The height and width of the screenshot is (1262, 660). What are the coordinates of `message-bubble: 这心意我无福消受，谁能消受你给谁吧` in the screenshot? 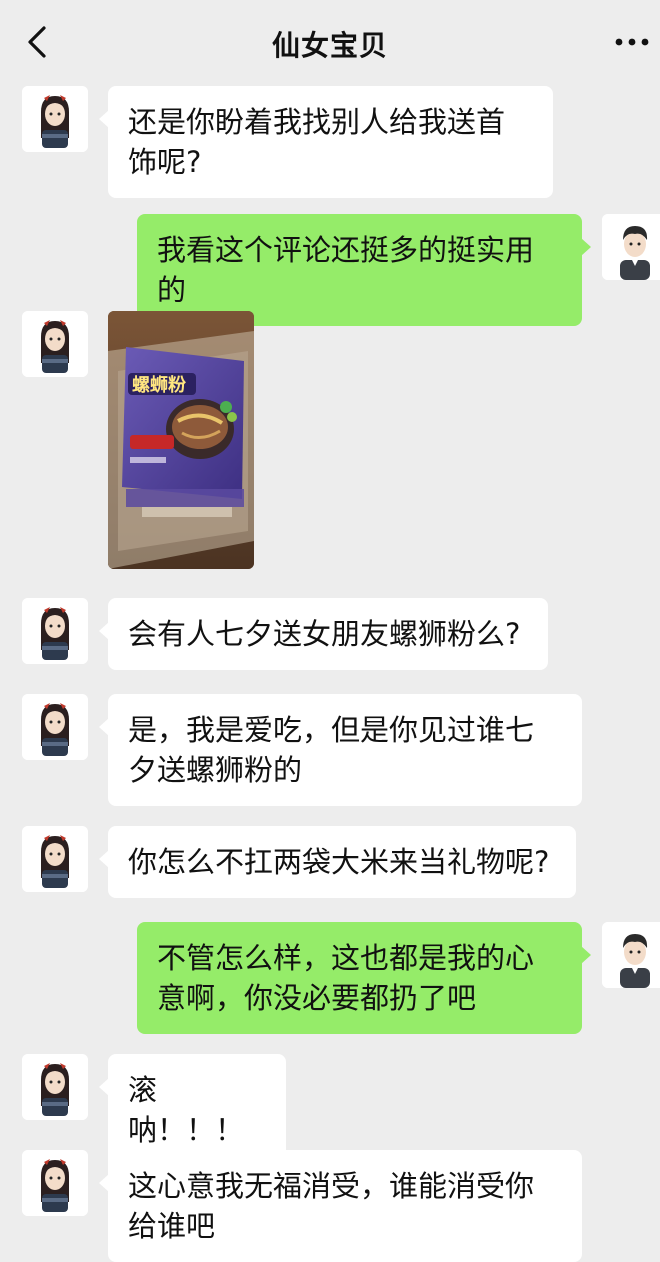 It's located at (340, 1206).